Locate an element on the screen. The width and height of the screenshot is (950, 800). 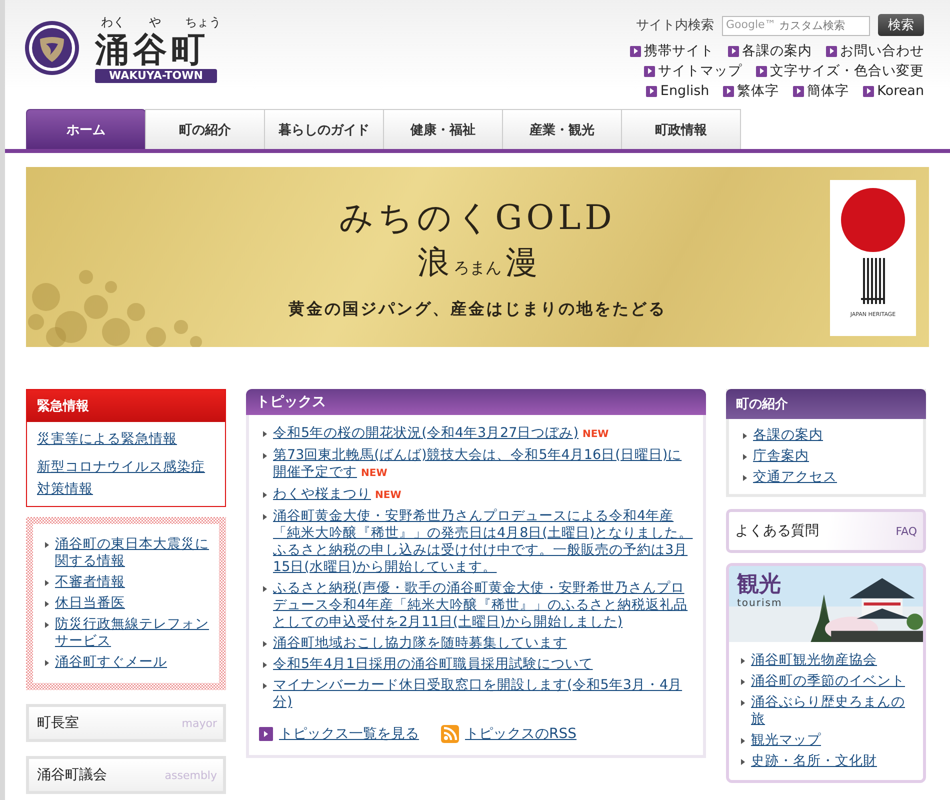
banner-sublabel: assembly is located at coordinates (190, 775).